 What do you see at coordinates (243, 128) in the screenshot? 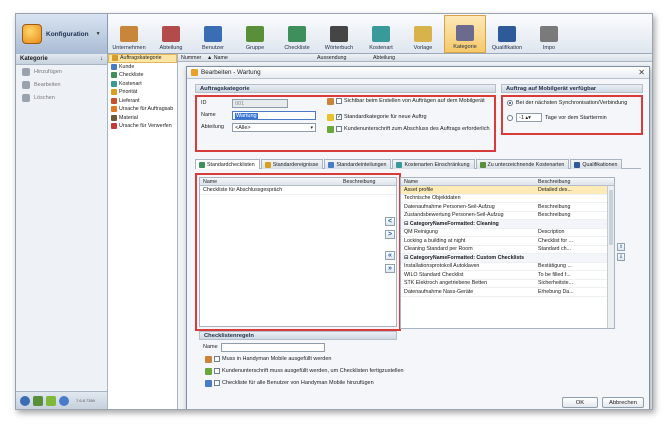
I see `department-value: <Alle>` at bounding box center [243, 128].